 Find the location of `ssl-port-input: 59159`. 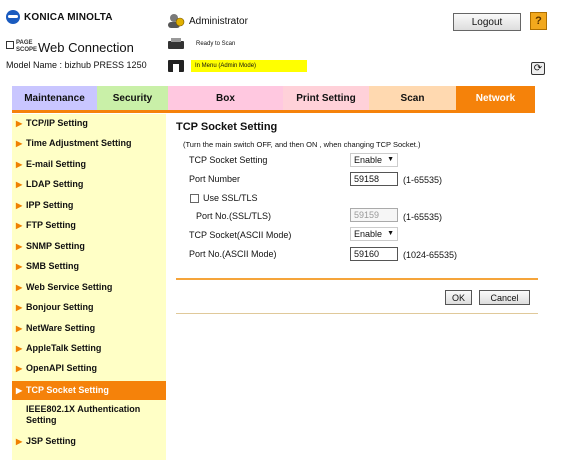

ssl-port-input: 59159 is located at coordinates (374, 215).